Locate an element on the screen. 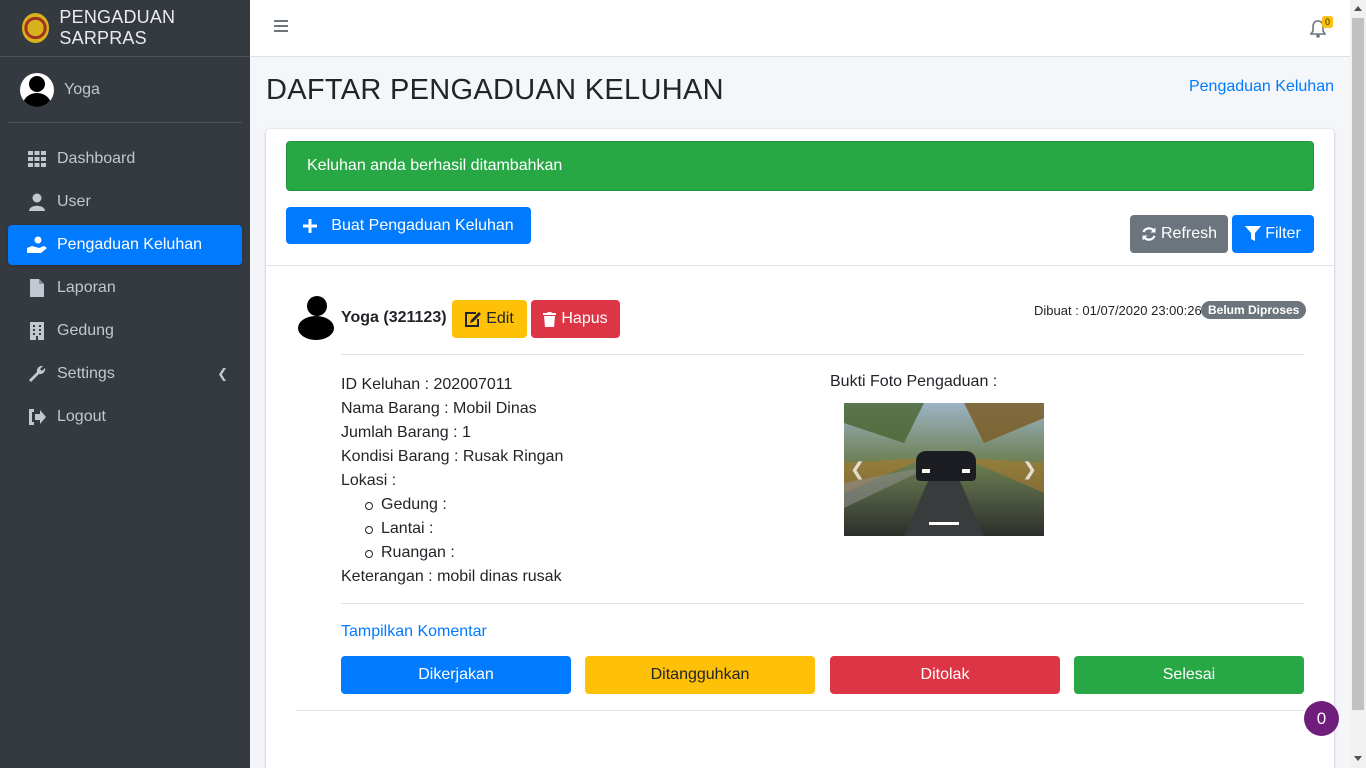 The width and height of the screenshot is (1366, 768). delete-button: Hapus is located at coordinates (575, 319).